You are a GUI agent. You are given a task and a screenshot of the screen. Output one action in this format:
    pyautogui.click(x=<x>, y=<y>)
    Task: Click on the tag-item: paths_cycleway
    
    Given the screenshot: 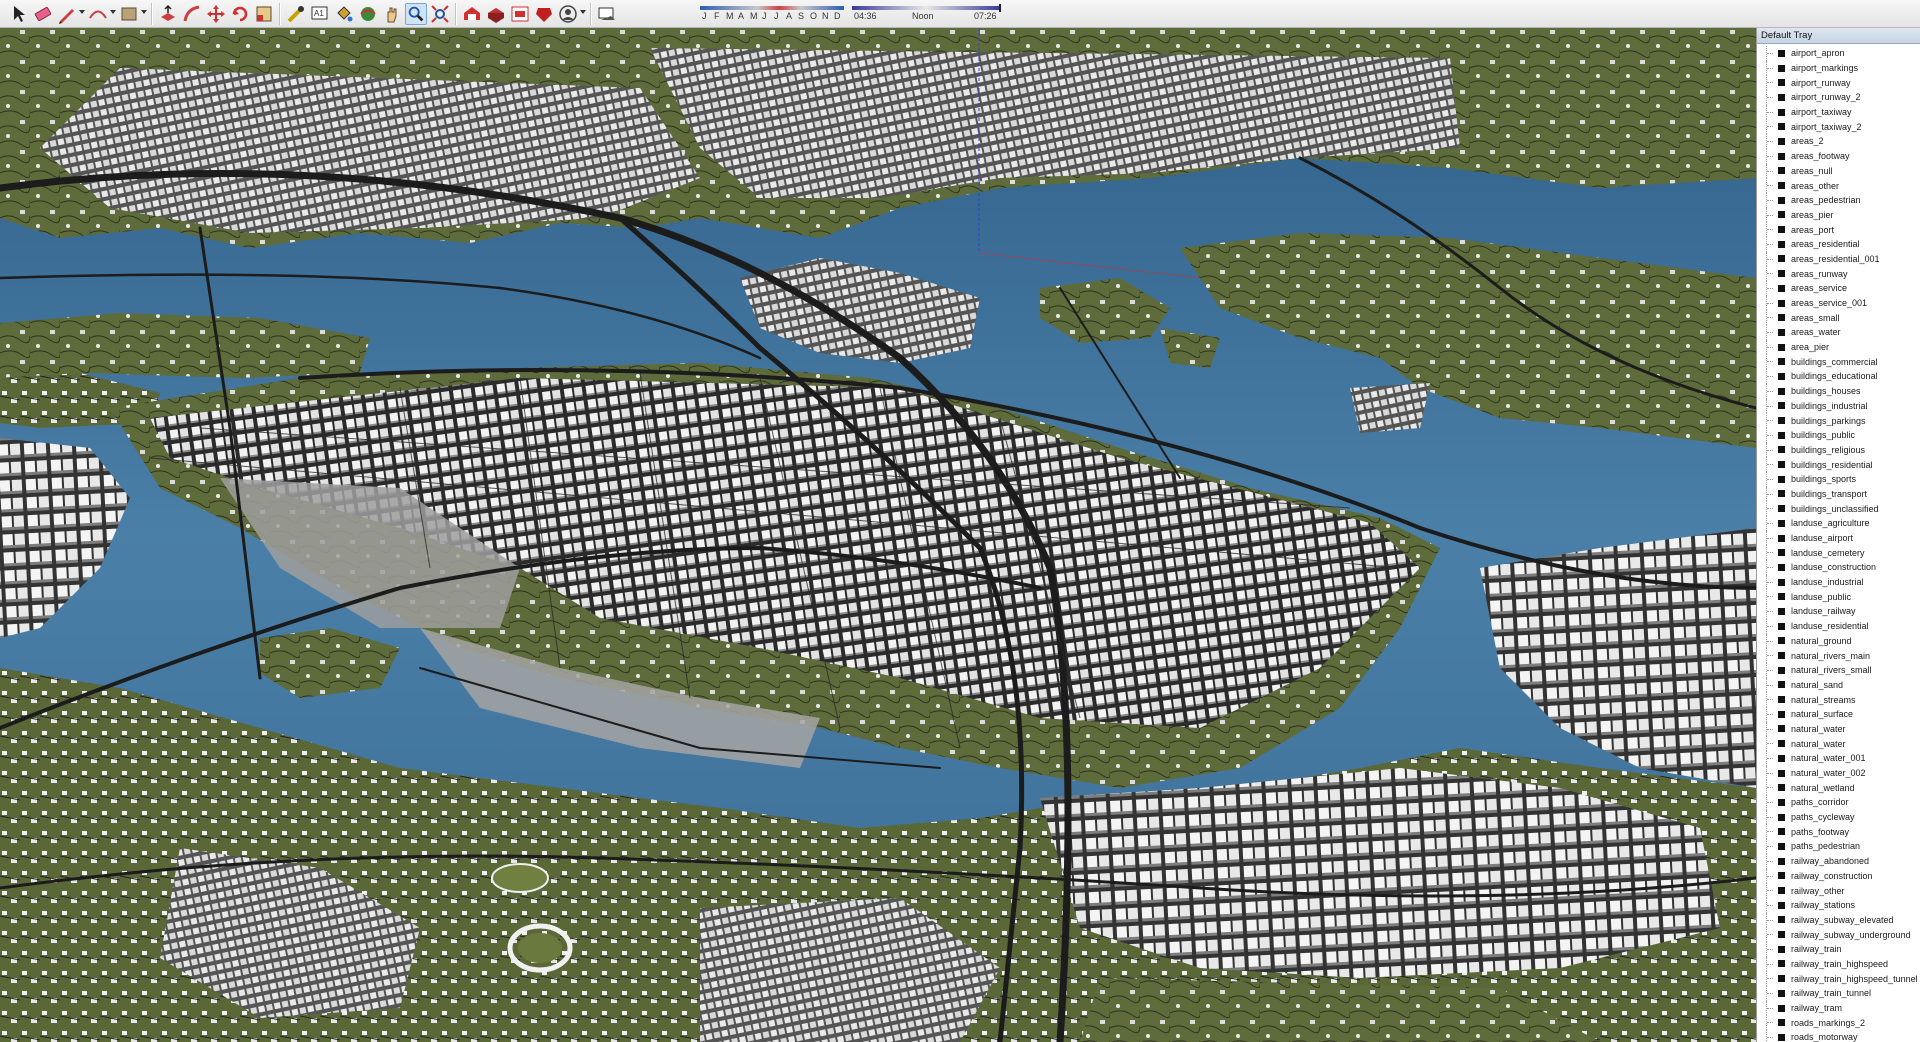 What is the action you would take?
    pyautogui.click(x=1838, y=817)
    